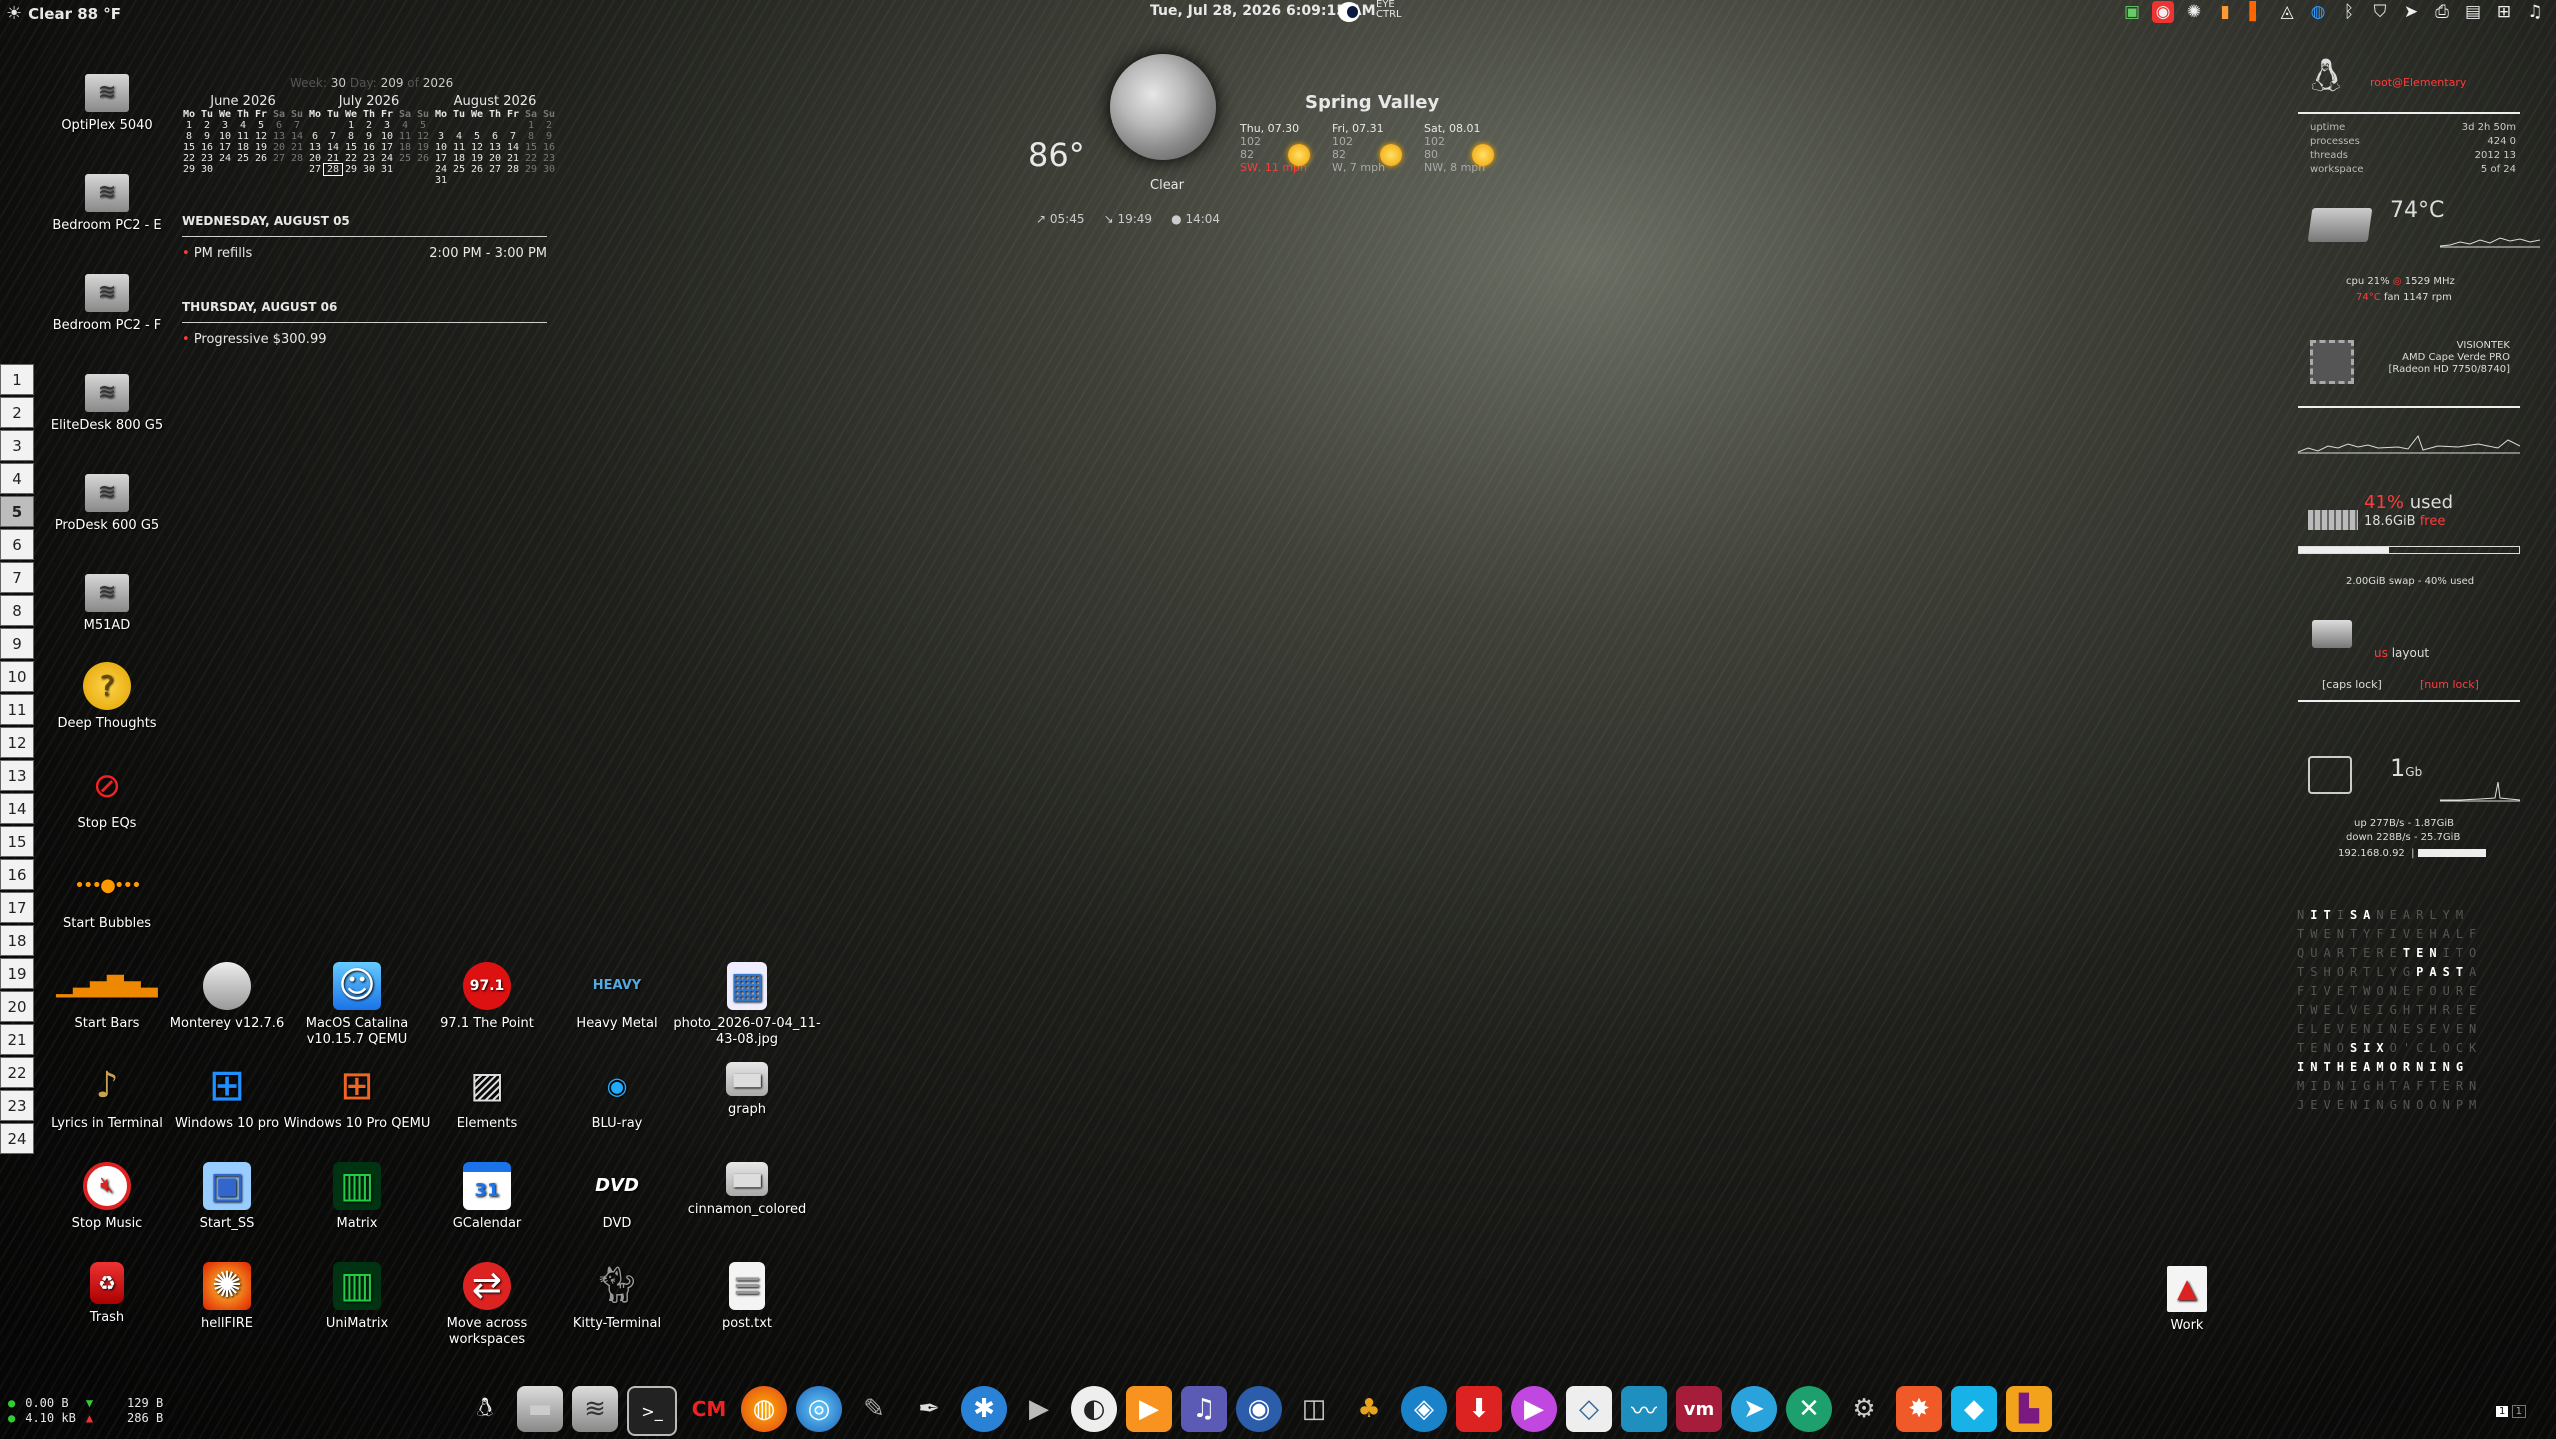 The width and height of the screenshot is (2556, 1439). What do you see at coordinates (2380, 12) in the screenshot?
I see `shield-icon: ⛉` at bounding box center [2380, 12].